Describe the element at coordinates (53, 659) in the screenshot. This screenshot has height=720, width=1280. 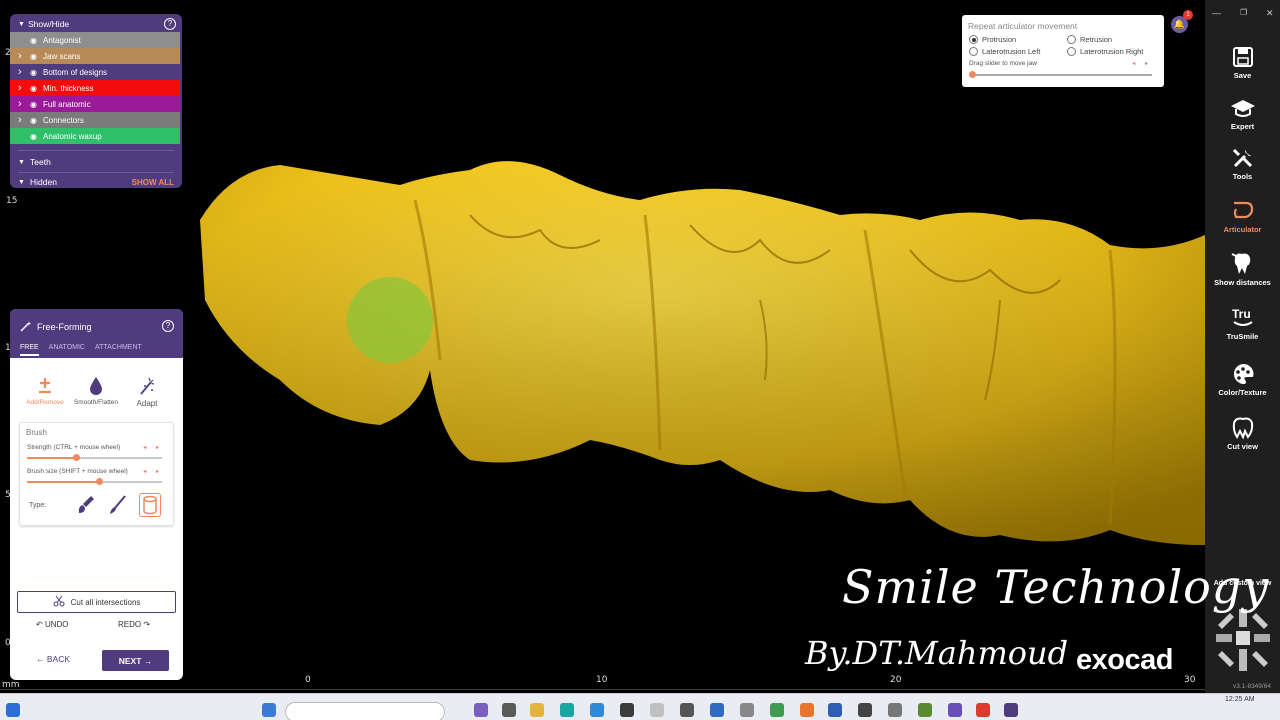
I see `back-button: ← BACK` at that location.